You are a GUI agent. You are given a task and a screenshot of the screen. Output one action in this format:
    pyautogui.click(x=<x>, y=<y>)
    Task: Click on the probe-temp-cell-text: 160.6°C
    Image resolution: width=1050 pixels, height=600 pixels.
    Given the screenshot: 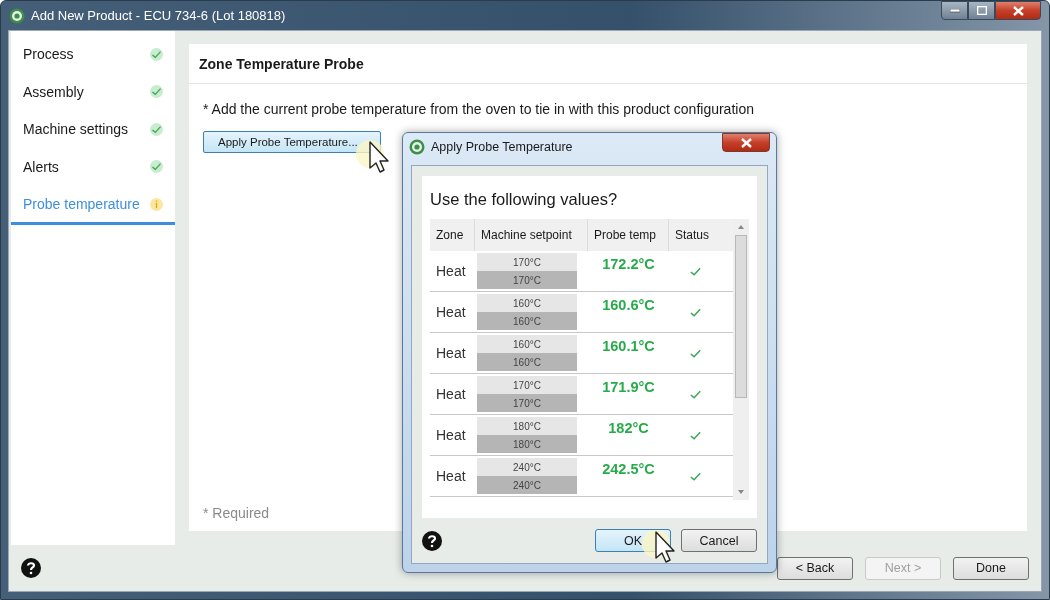 What is the action you would take?
    pyautogui.click(x=628, y=305)
    